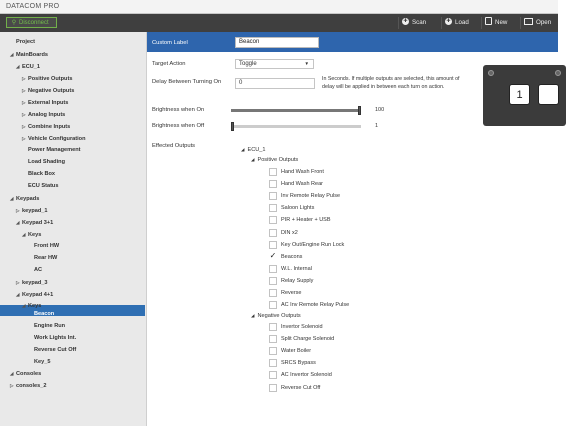 The image size is (566, 426). What do you see at coordinates (528, 21) in the screenshot?
I see `folder-icon` at bounding box center [528, 21].